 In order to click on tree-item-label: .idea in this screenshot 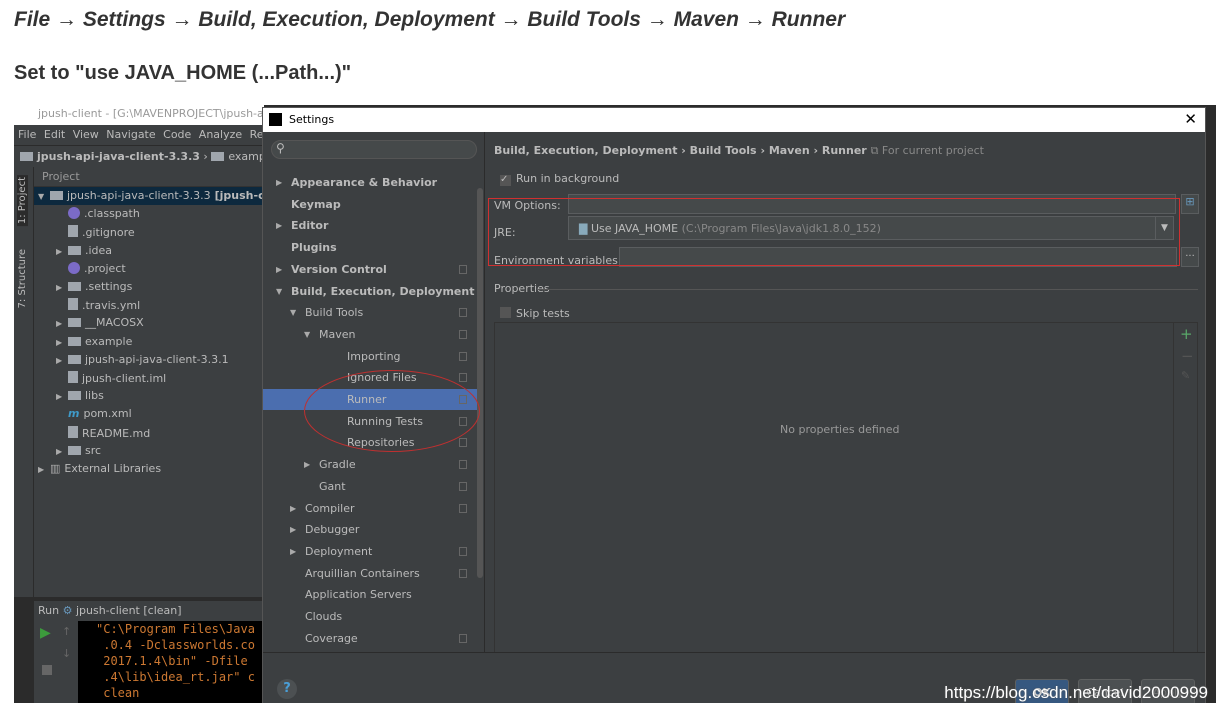, I will do `click(99, 250)`.